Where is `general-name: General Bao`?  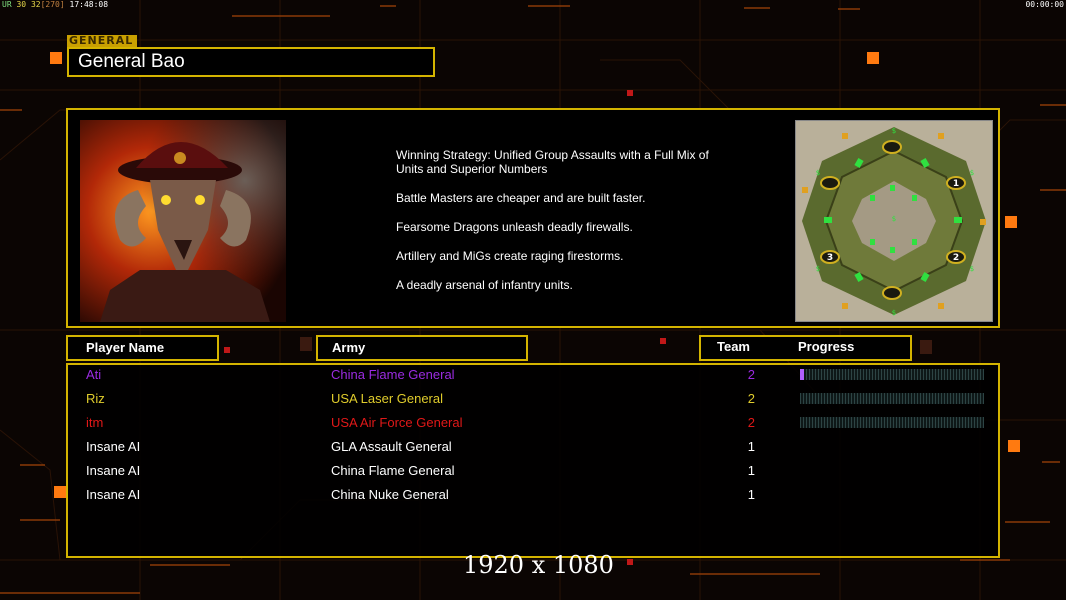 general-name: General Bao is located at coordinates (251, 62).